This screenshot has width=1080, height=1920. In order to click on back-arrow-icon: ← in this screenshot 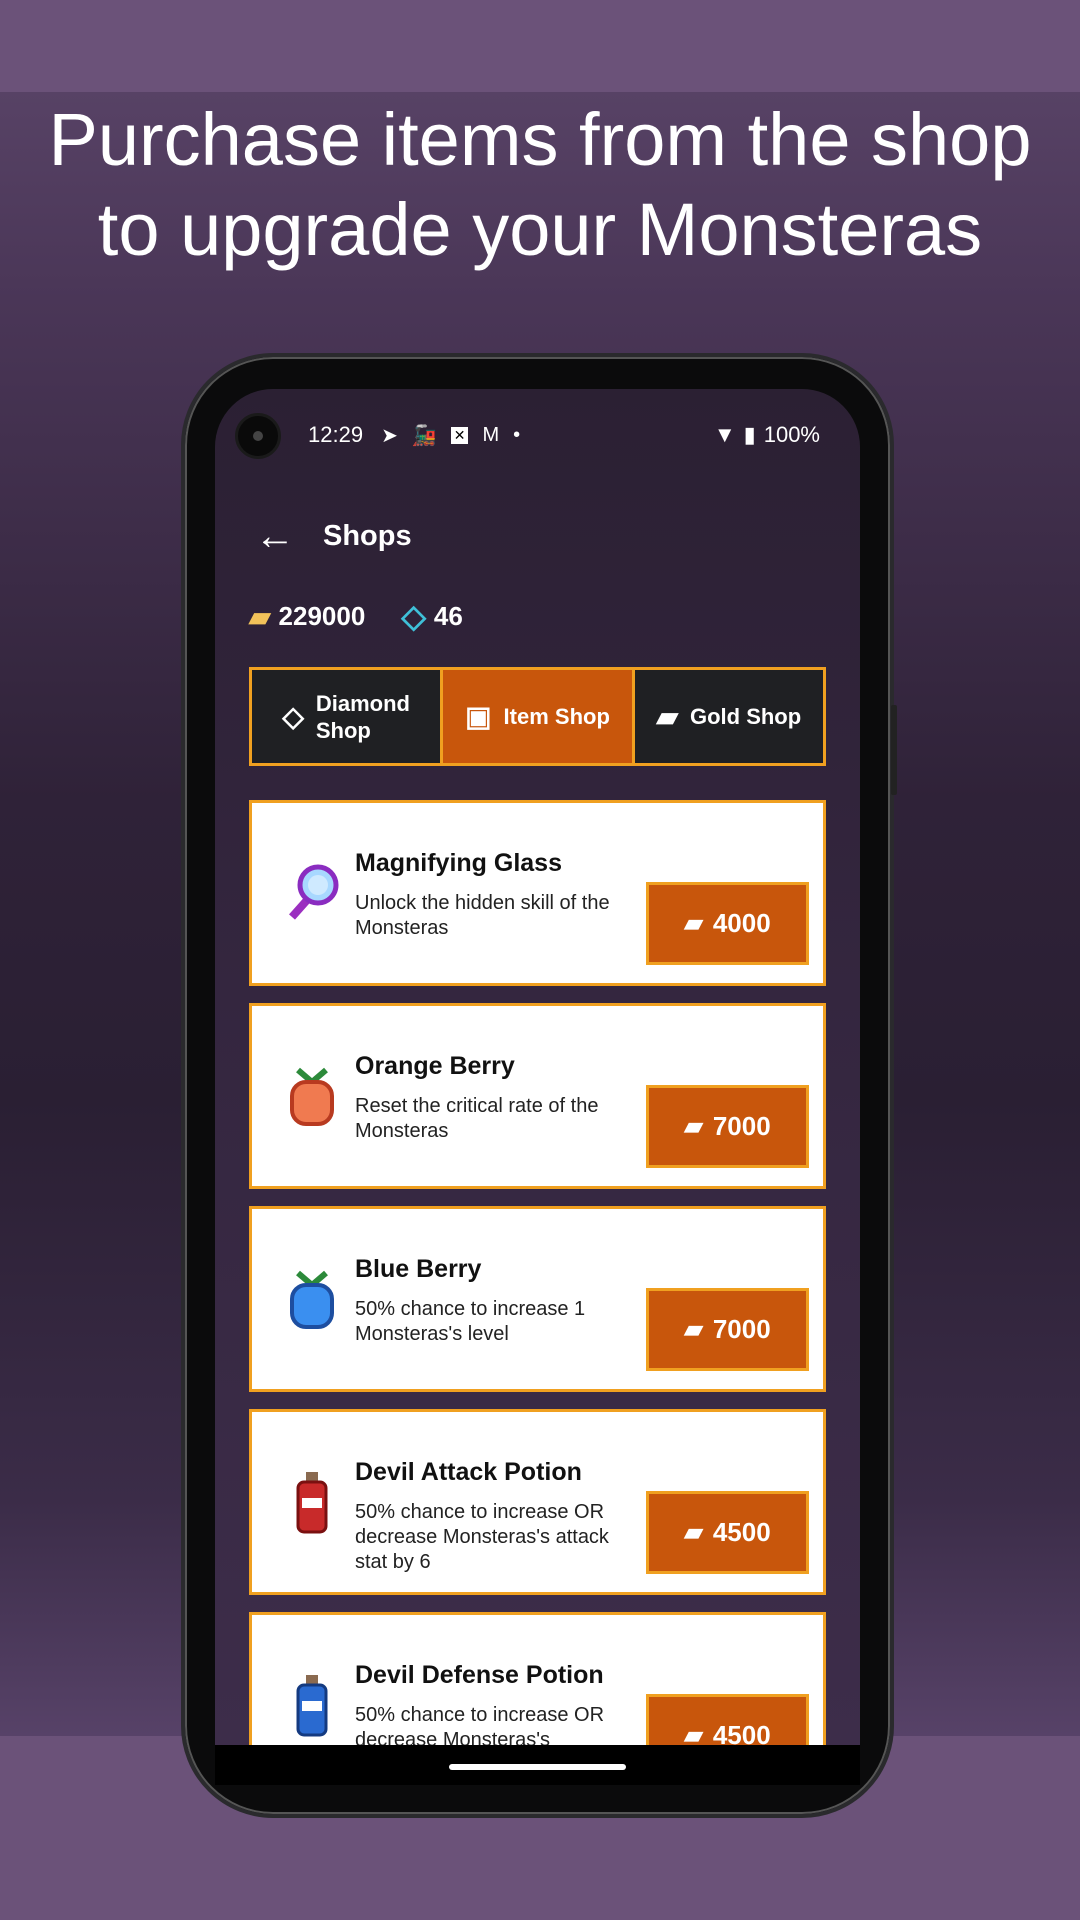, I will do `click(281, 536)`.